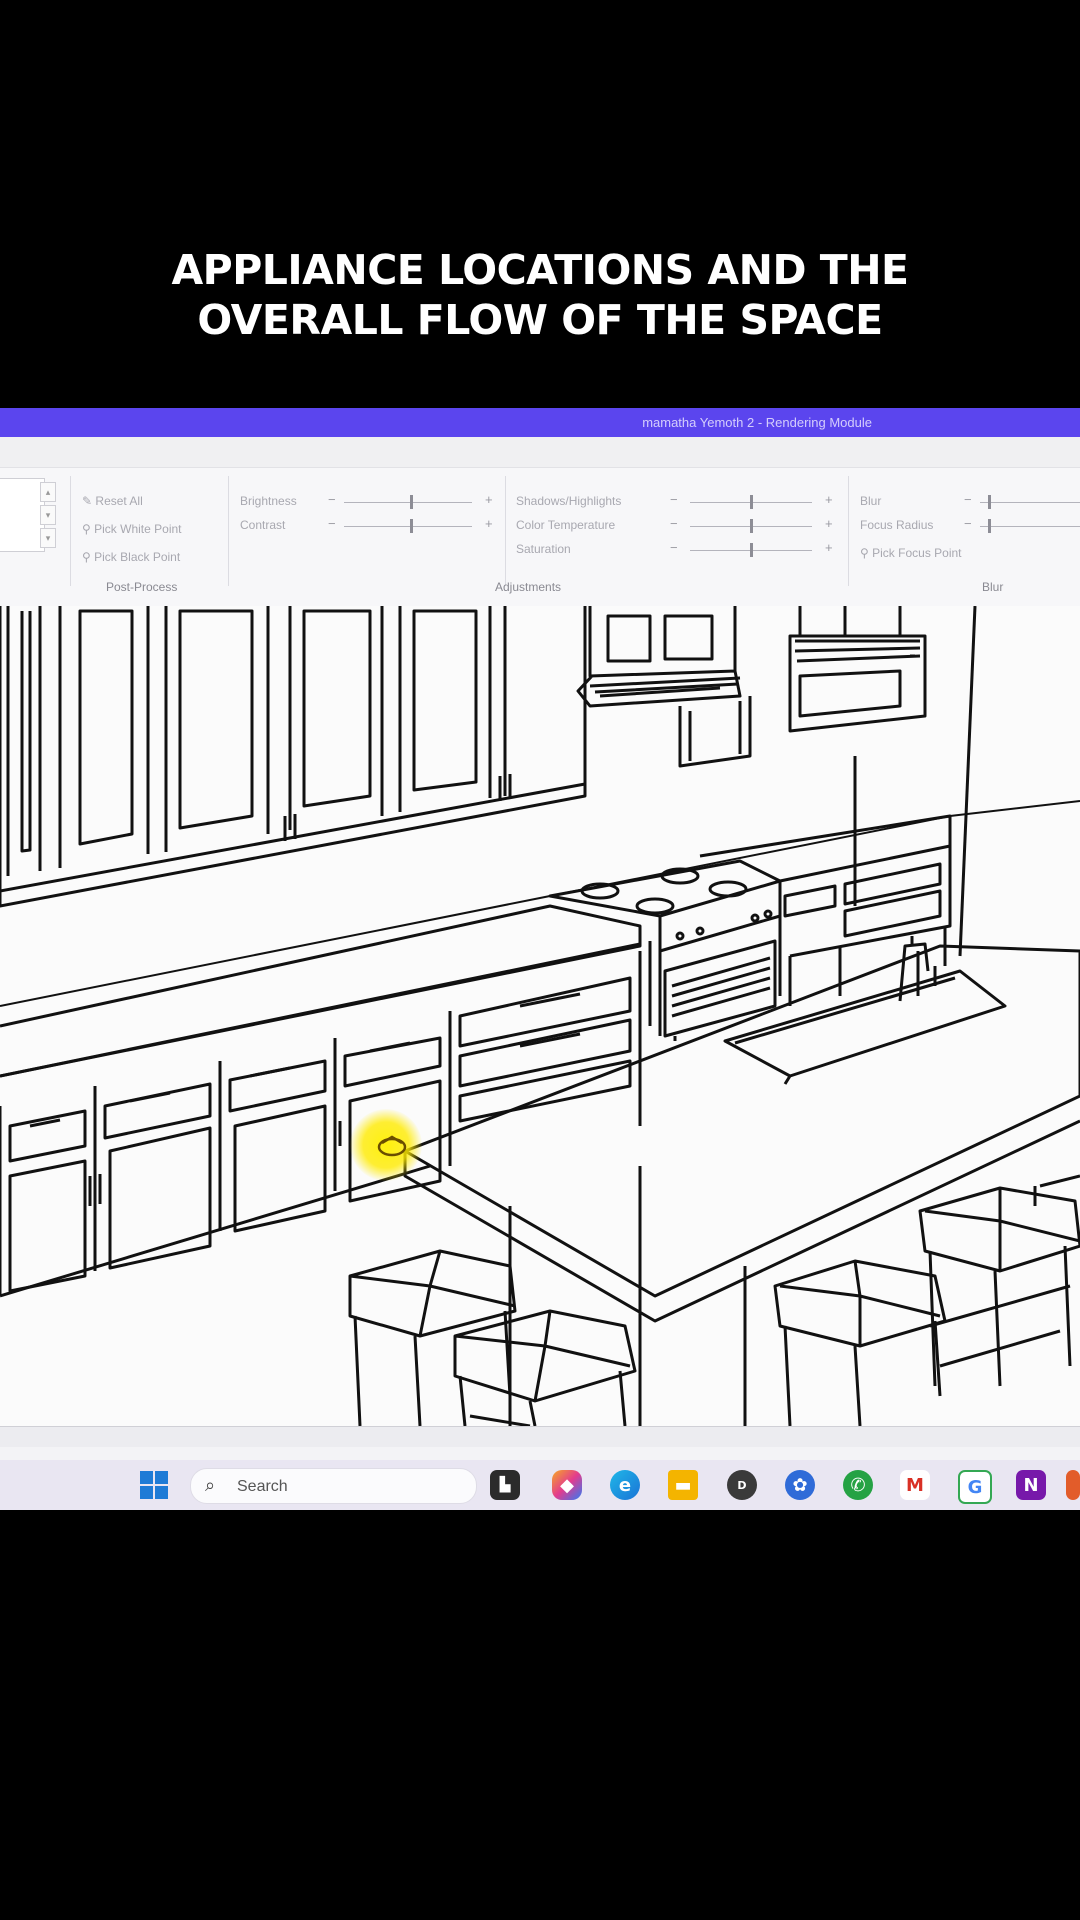  What do you see at coordinates (567, 1485) in the screenshot?
I see `copilot-icon: ◆` at bounding box center [567, 1485].